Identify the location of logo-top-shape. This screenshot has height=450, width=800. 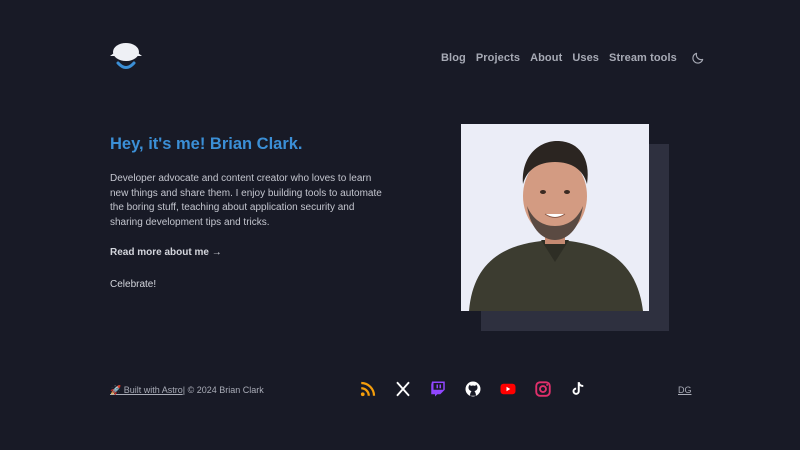
(126, 52).